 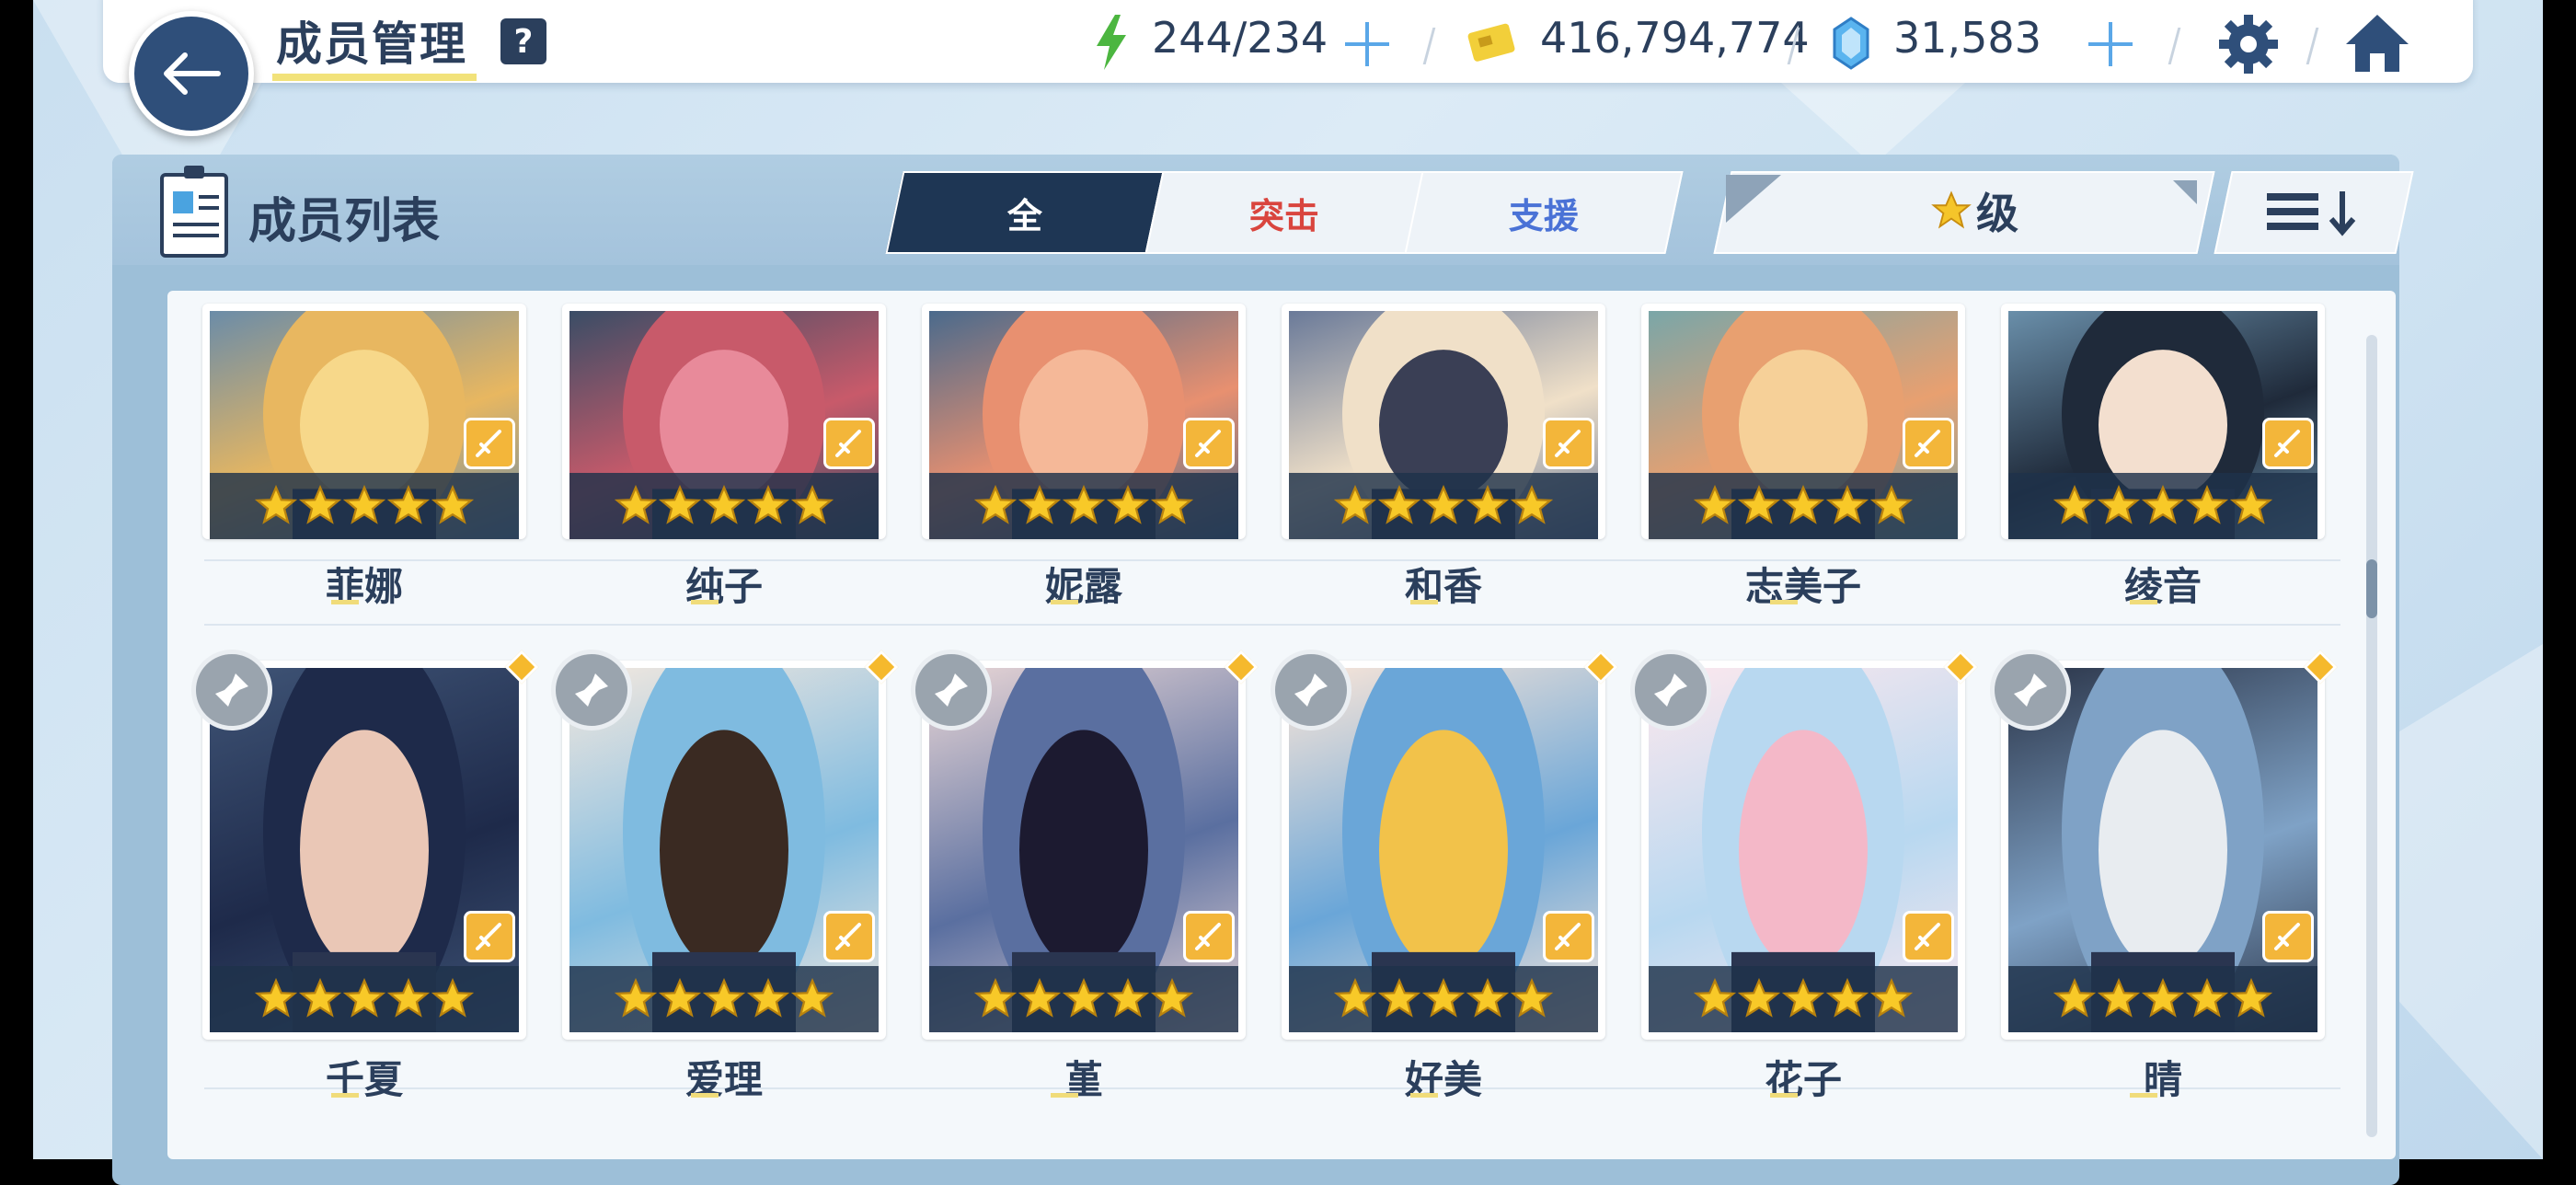 I want to click on sort-label-text: 级, so click(x=1997, y=213).